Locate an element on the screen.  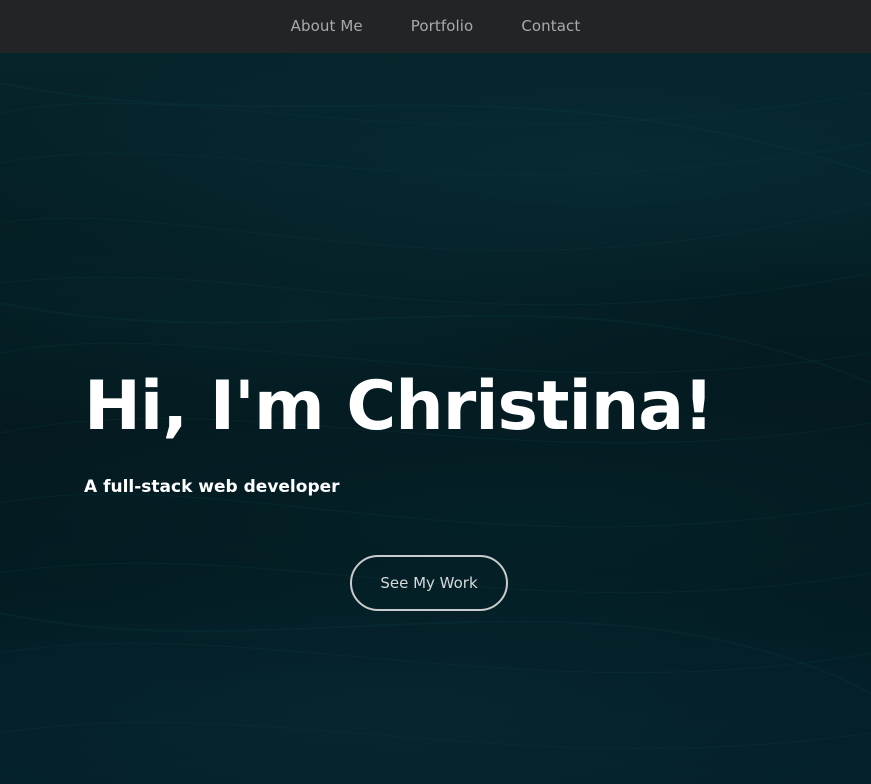
see-my-work-button: See My Work is located at coordinates (429, 583).